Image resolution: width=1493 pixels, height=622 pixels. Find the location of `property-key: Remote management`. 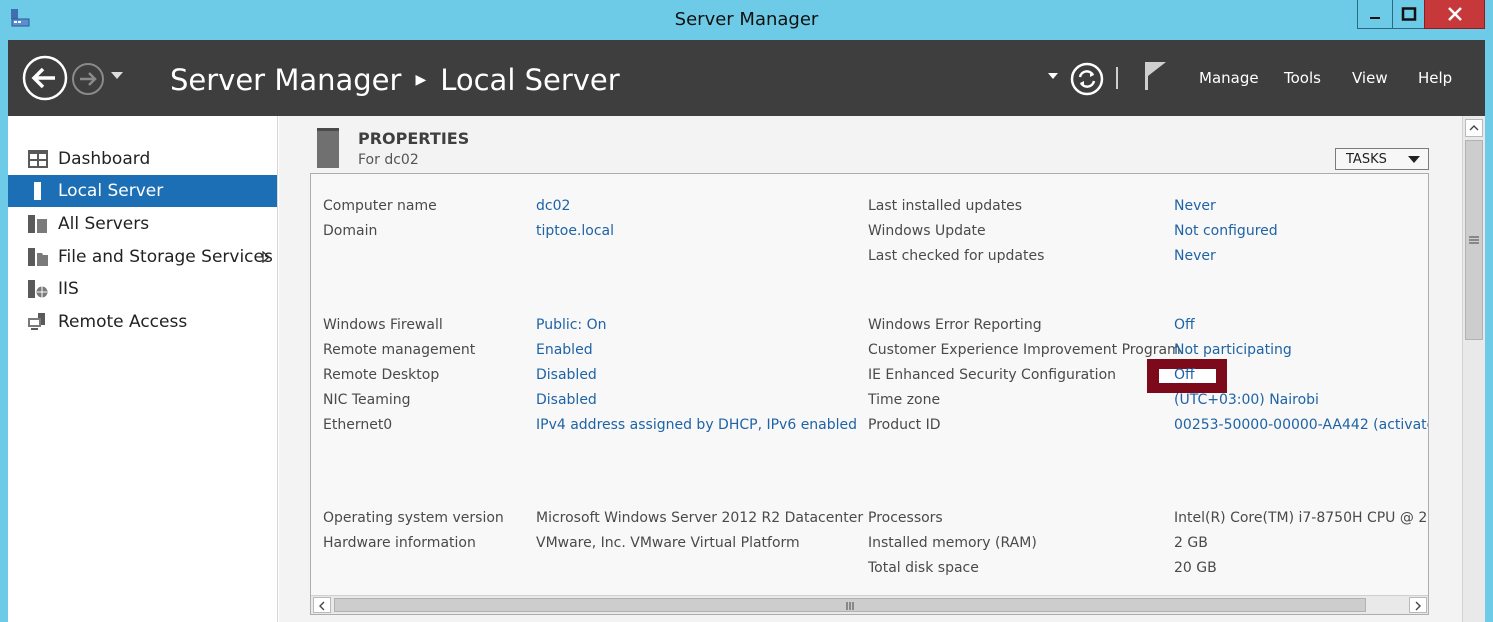

property-key: Remote management is located at coordinates (399, 350).